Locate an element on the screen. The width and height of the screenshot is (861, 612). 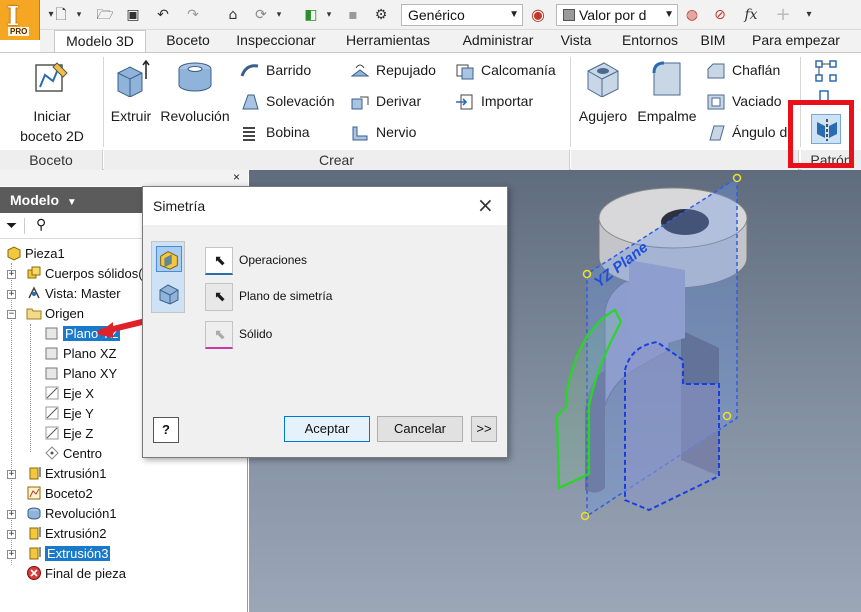
select-icon: ◧ is located at coordinates (311, 15).